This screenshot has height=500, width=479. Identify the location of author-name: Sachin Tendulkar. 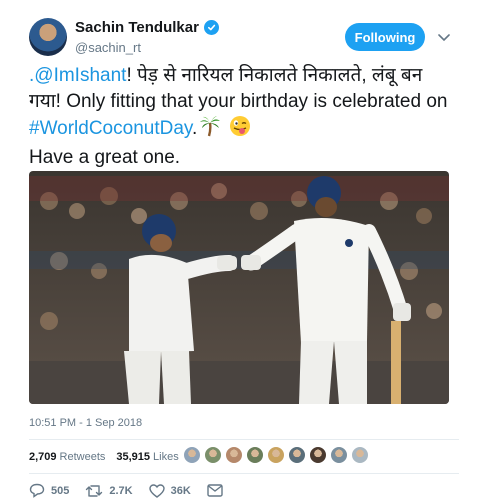
(137, 27).